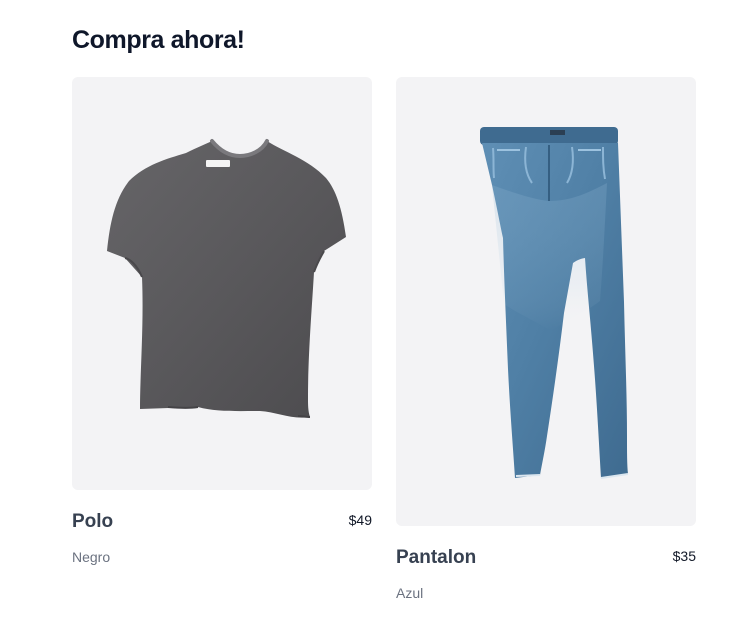  What do you see at coordinates (222, 538) in the screenshot?
I see `product-meta-polo: Polo $49 Negro` at bounding box center [222, 538].